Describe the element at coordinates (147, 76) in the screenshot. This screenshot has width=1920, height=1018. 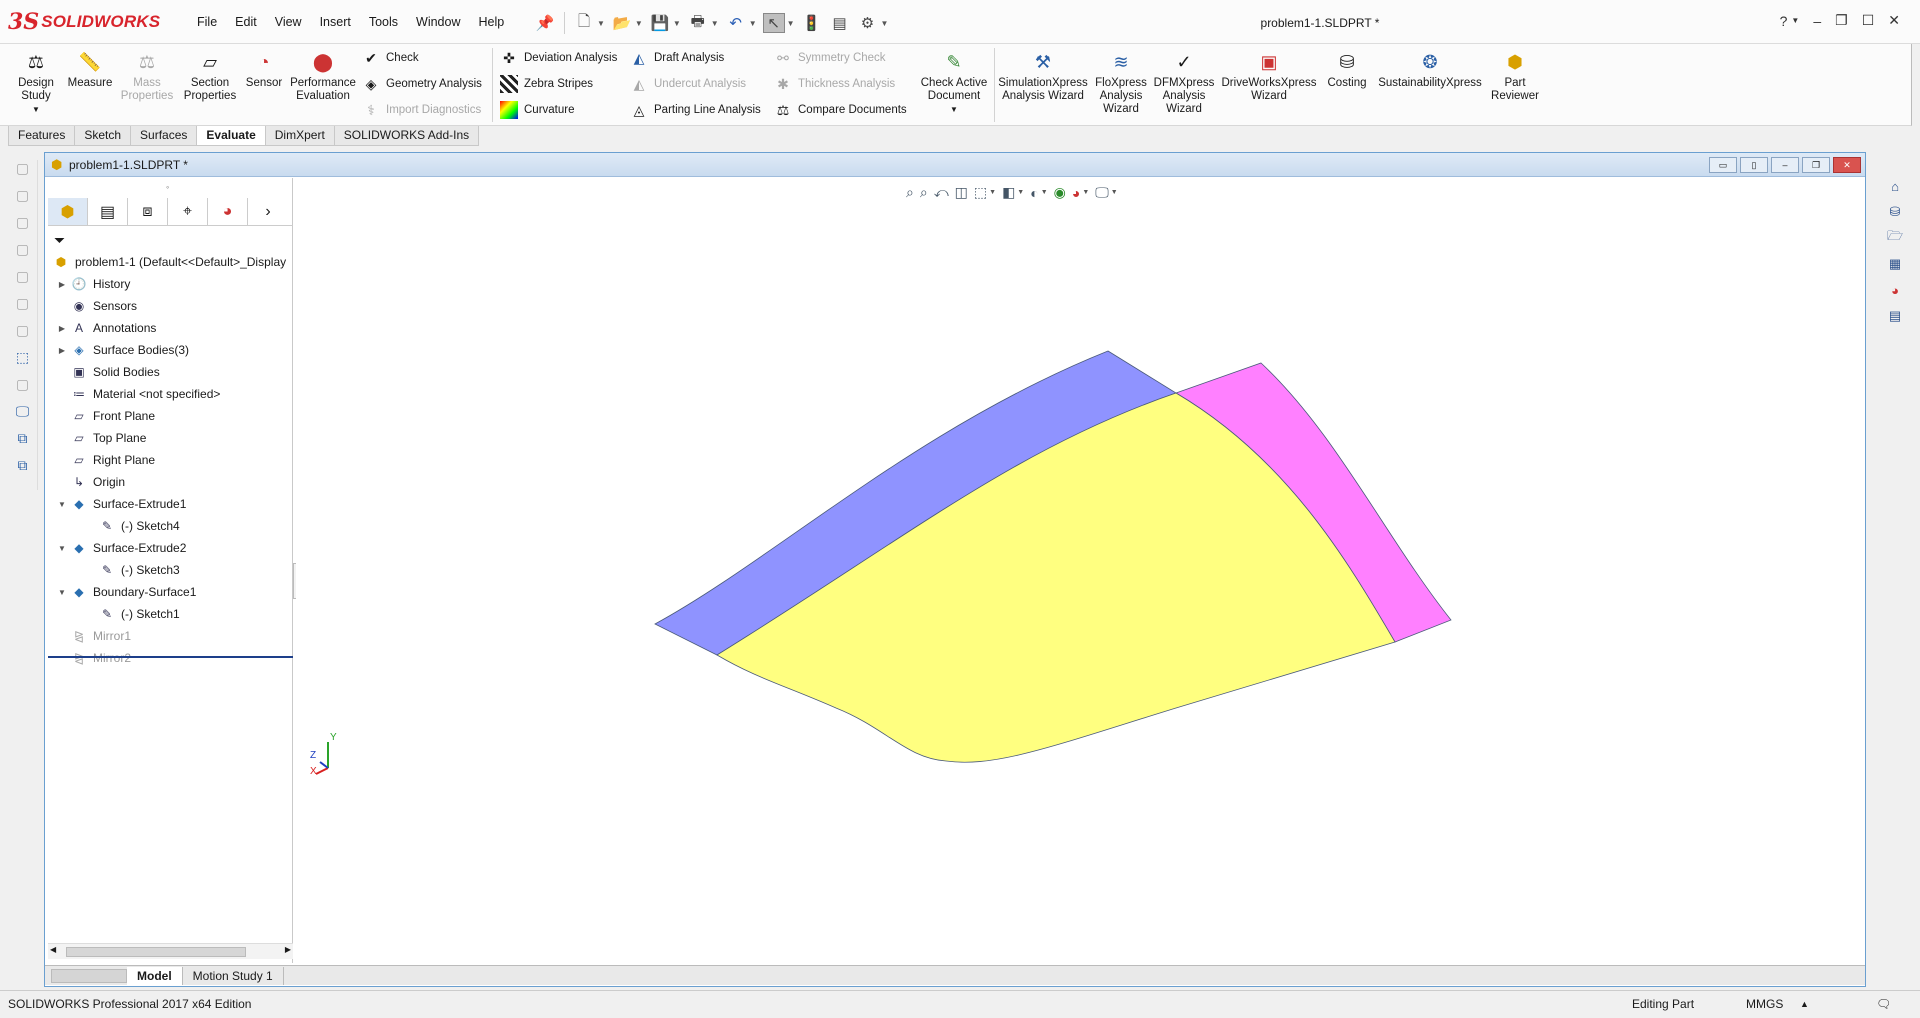
I see `mass-properties-button: ⚖ Mass Properties` at that location.